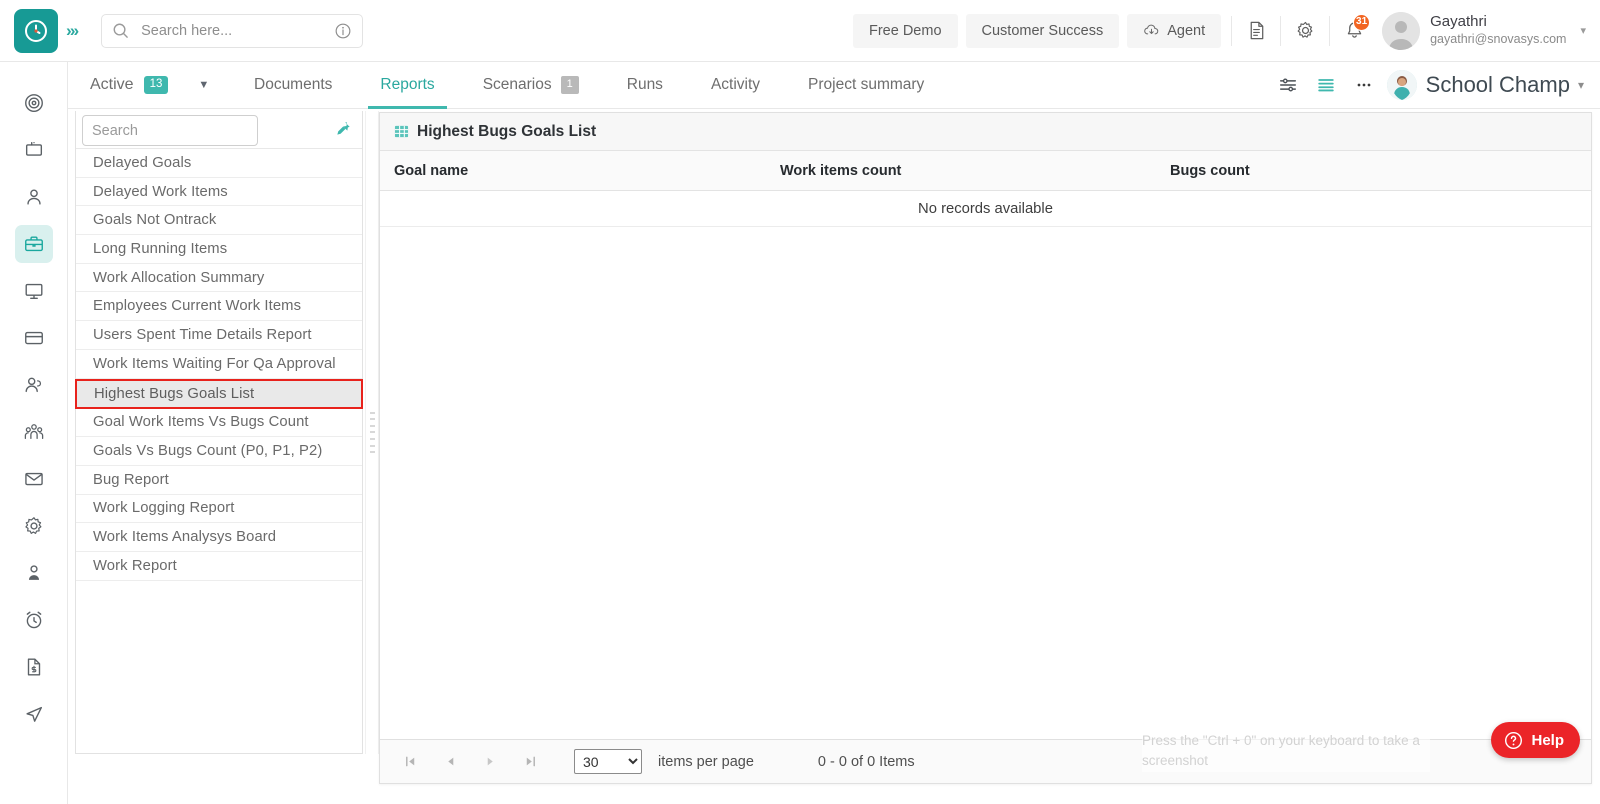 The width and height of the screenshot is (1600, 804). What do you see at coordinates (800, 31) in the screenshot?
I see `top-header: »› Free Demo Customer Success` at bounding box center [800, 31].